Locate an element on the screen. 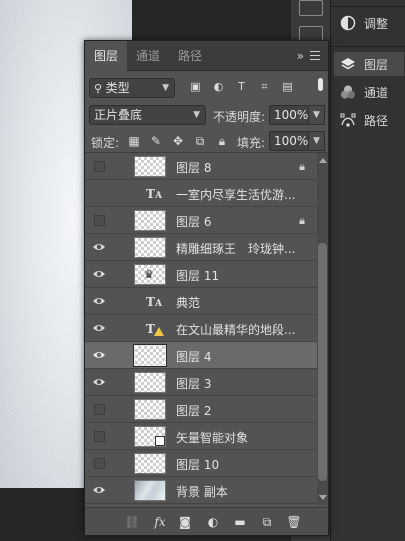 This screenshot has width=405, height=541. layer-name: 背景 副本 is located at coordinates (202, 491).